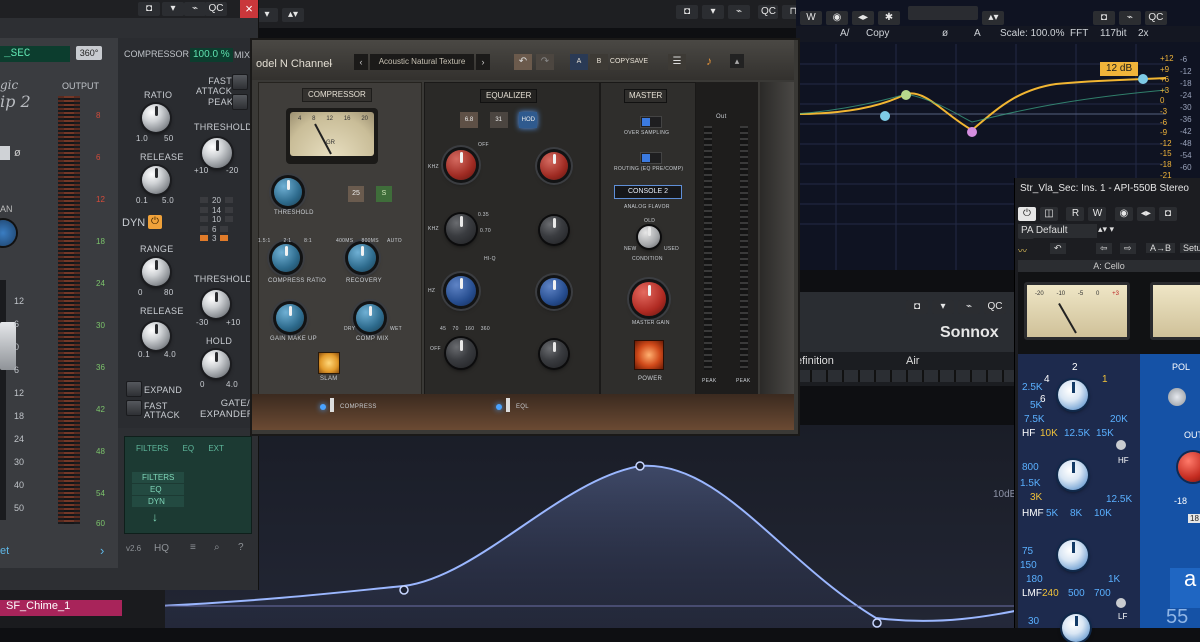 This screenshot has width=1200, height=642. I want to click on compress-toggle, so click(332, 405).